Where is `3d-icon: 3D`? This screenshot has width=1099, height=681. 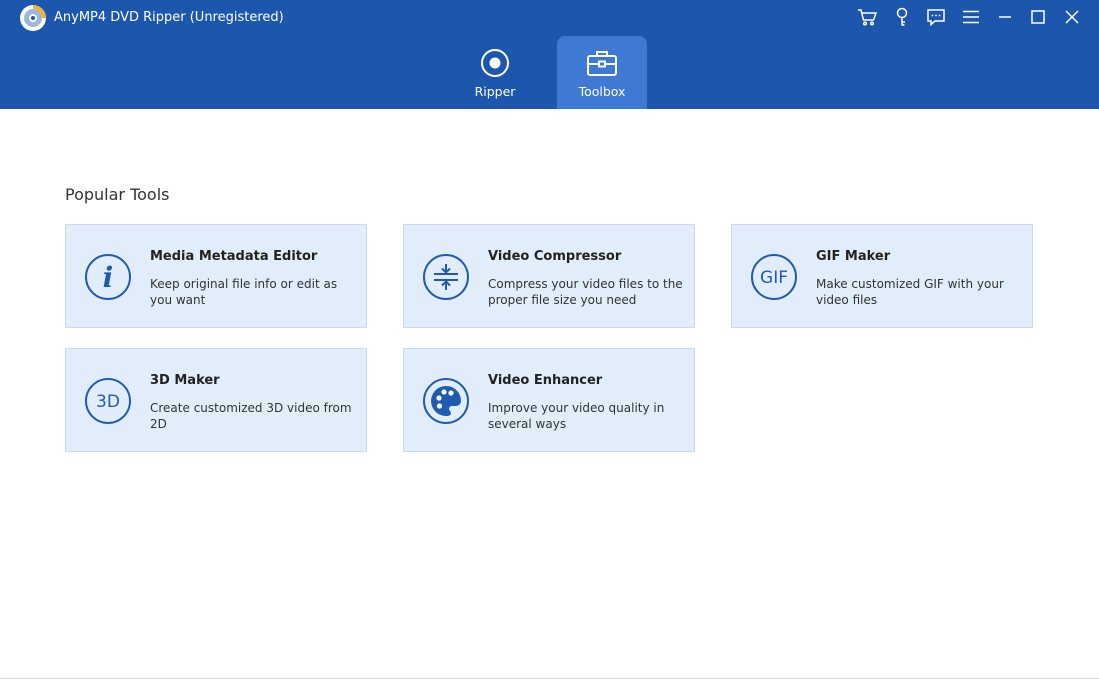 3d-icon: 3D is located at coordinates (108, 401).